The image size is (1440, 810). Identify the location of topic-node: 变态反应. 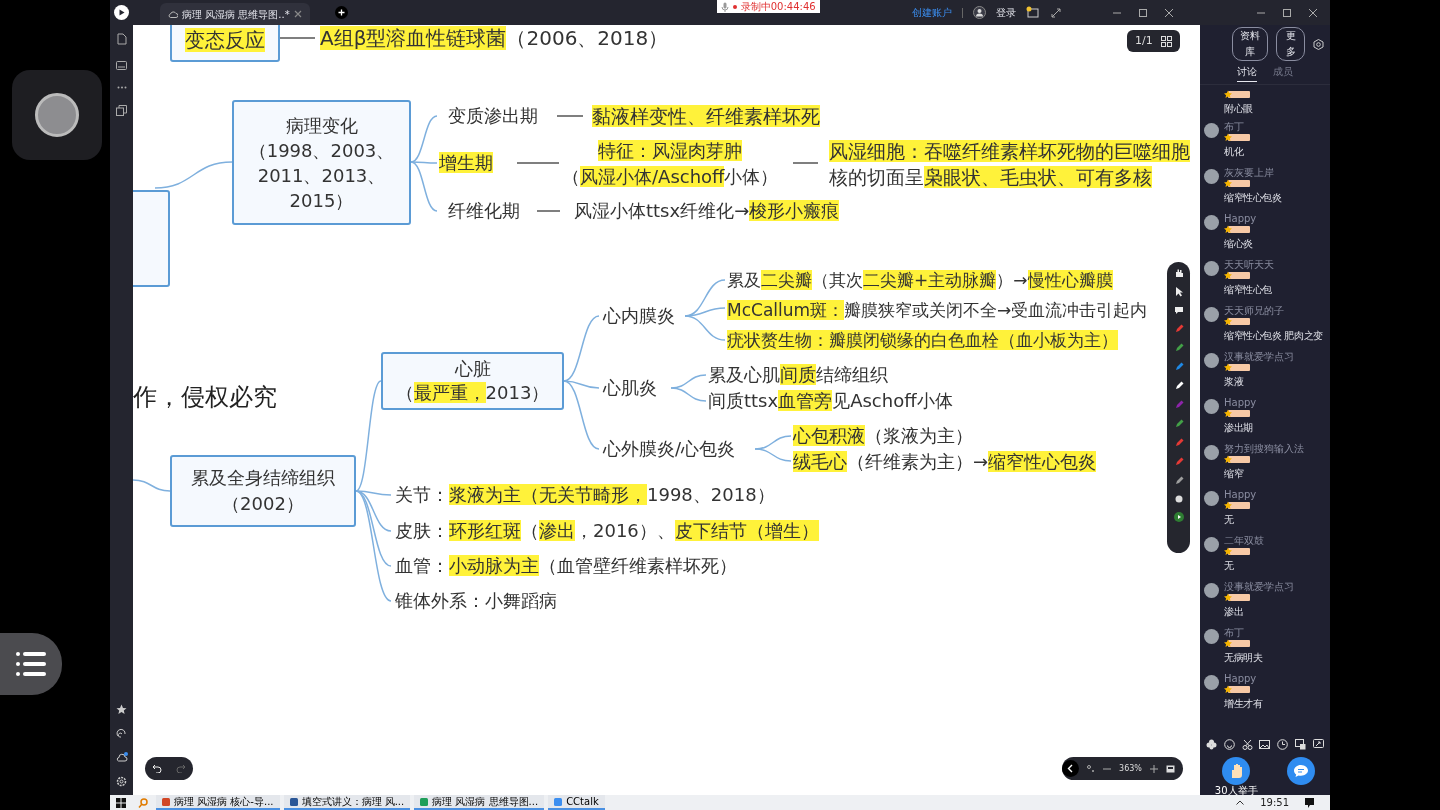
(225, 43).